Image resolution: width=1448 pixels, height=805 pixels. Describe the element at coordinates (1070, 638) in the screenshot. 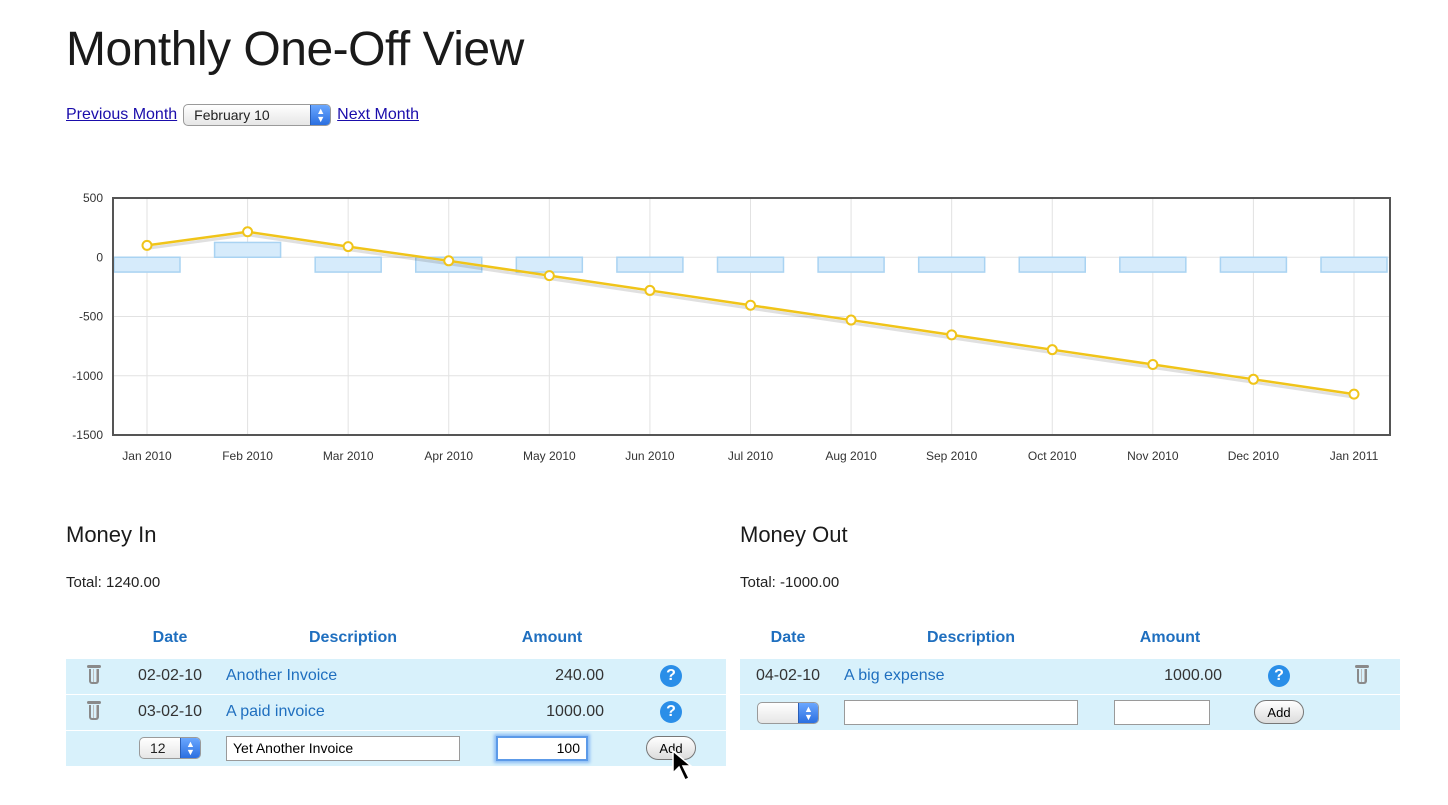

I see `money-out-header-row: Date Description Amount` at that location.